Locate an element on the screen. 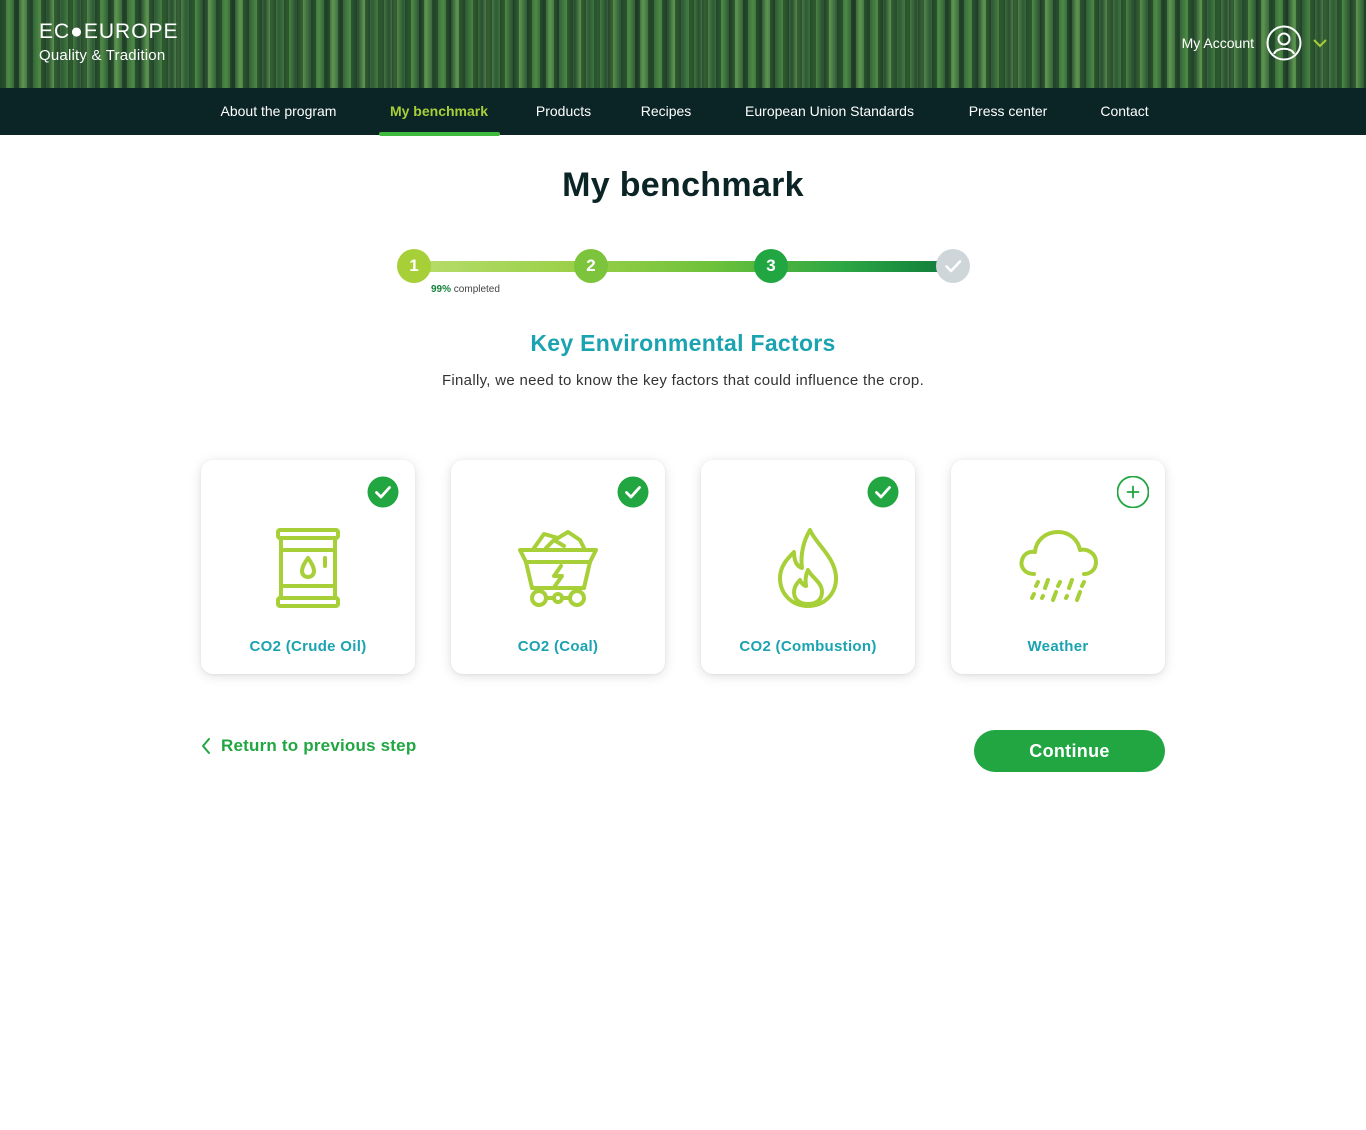  factor-label: Weather is located at coordinates (1058, 646).